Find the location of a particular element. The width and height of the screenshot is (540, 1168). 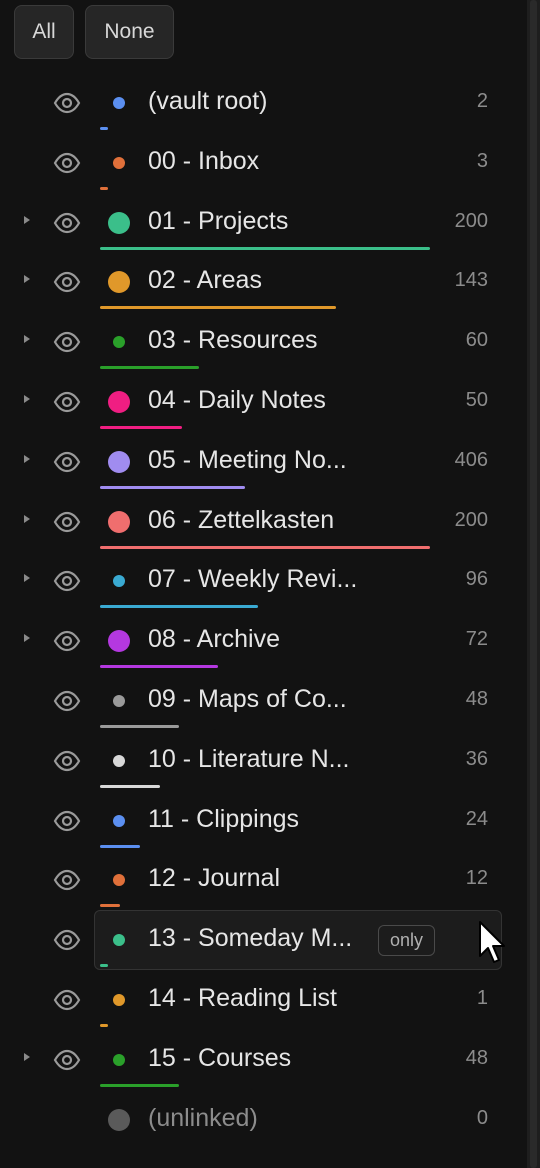

folder-label: 04 - Daily Notes is located at coordinates (237, 400).